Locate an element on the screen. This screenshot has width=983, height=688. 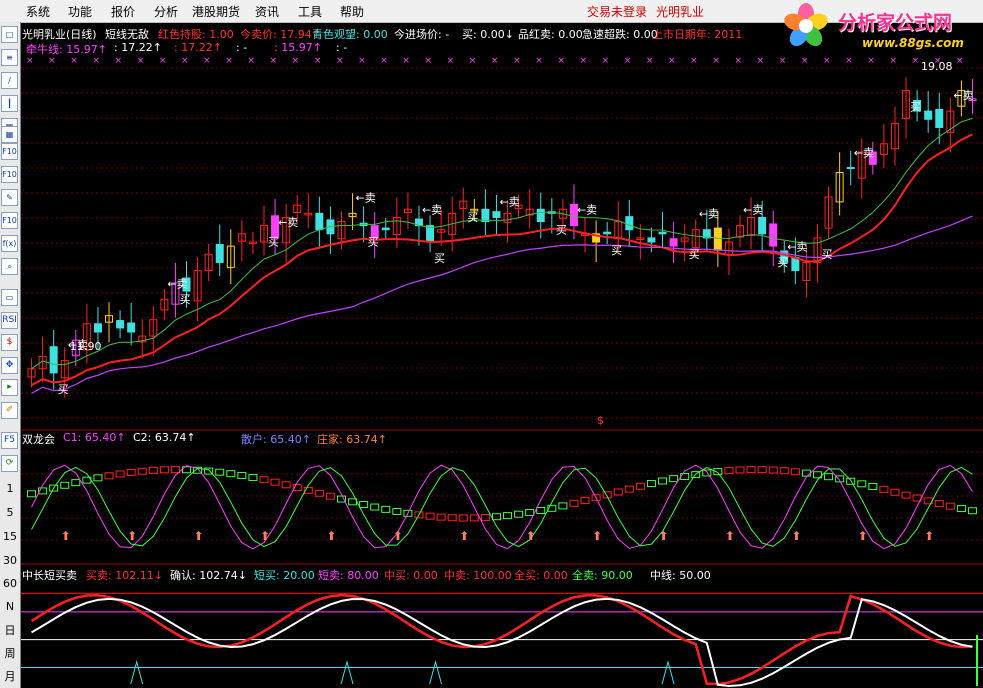
menu-quote: 报价 is located at coordinates (123, 11).